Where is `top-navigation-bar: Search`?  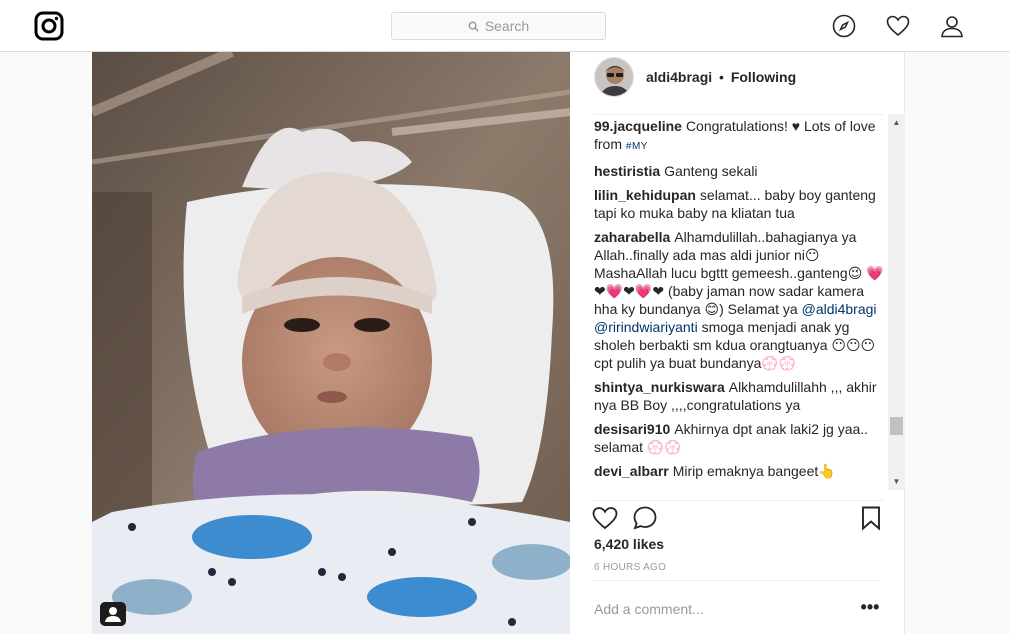
top-navigation-bar: Search is located at coordinates (505, 26).